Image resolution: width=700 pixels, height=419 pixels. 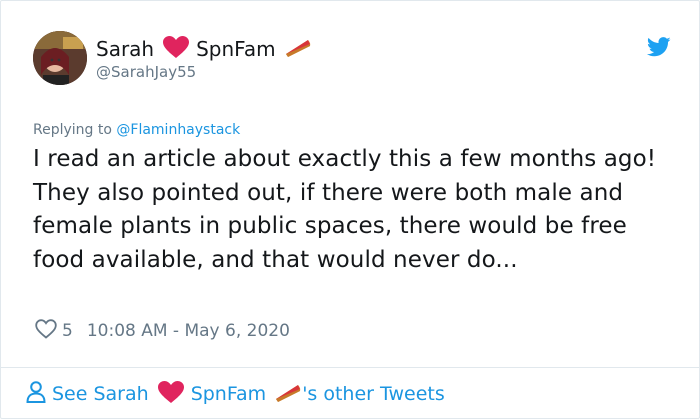 I want to click on replying-prefix: Replying to, so click(x=75, y=130).